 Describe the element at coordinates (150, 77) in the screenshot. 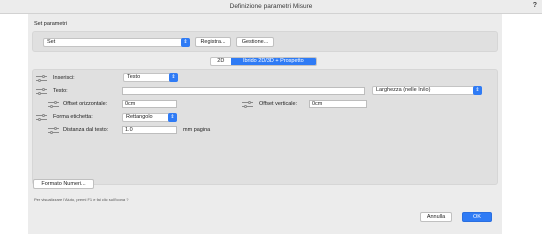

I see `inserisci-popup: Testo ⇕` at that location.